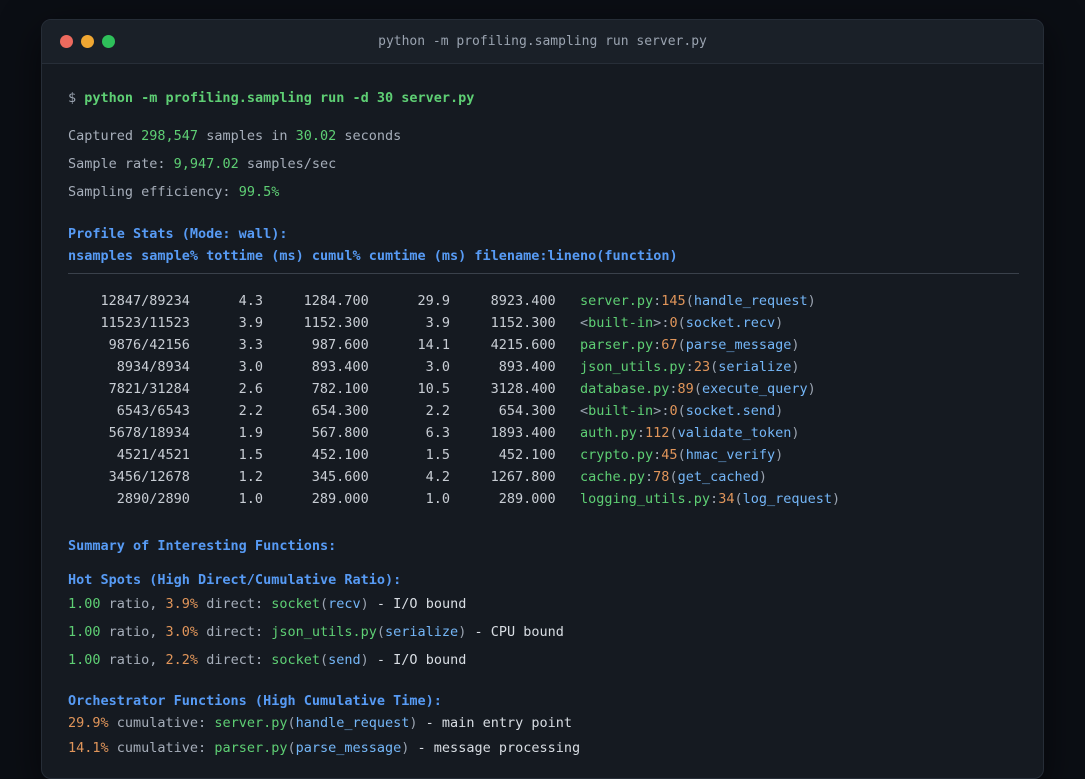 This screenshot has height=779, width=1085. I want to click on efficiency-label: Sampling efficiency:, so click(149, 192).